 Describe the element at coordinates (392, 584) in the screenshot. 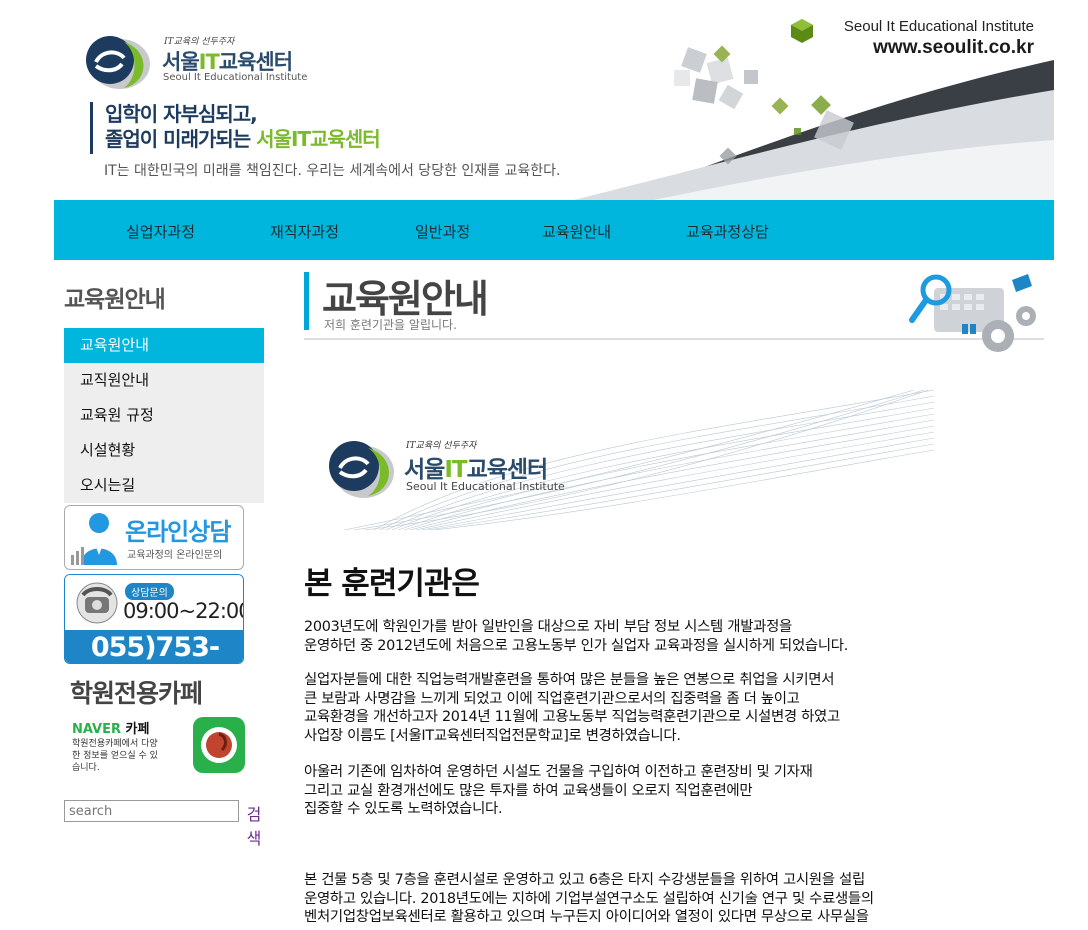

I see `body-heading: 본 훈련기관은` at that location.